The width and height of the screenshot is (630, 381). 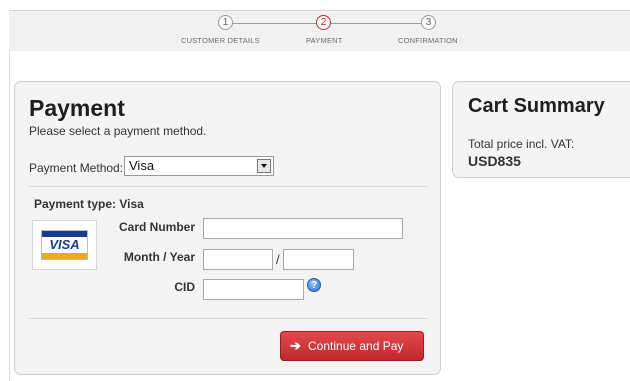 What do you see at coordinates (156, 227) in the screenshot?
I see `card-number-label: Card Number` at bounding box center [156, 227].